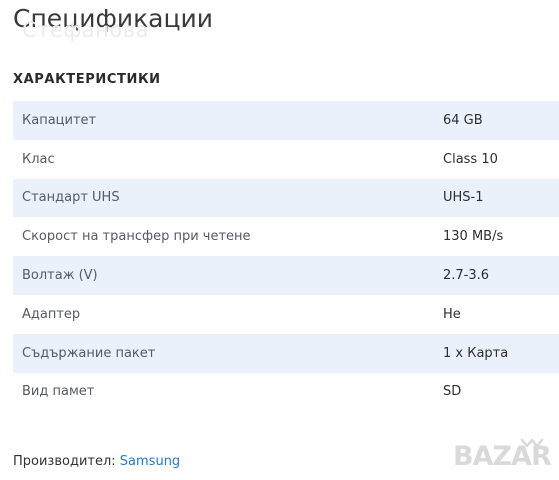 The width and height of the screenshot is (559, 480). Describe the element at coordinates (466, 276) in the screenshot. I see `spec-value: 2.7-3.6` at that location.